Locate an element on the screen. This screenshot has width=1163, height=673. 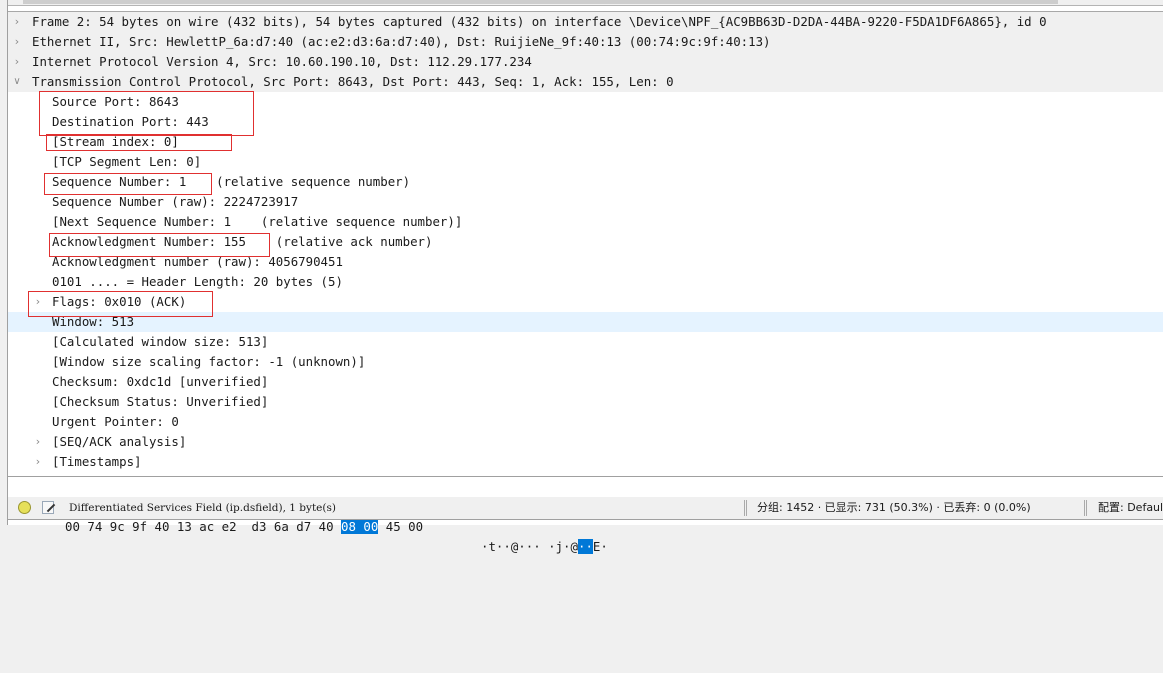
tree-row: Source Port: 8643 is located at coordinates (585, 102).